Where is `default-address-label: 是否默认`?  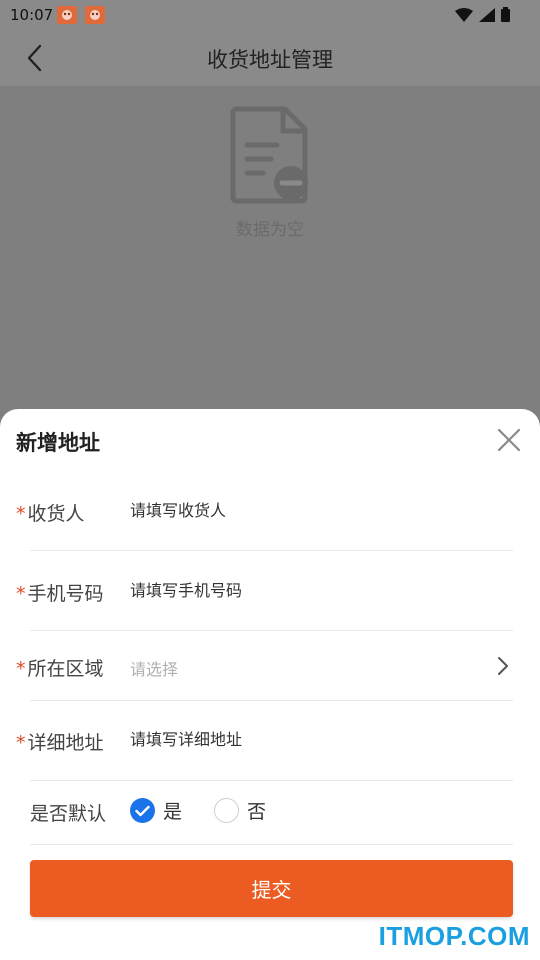 default-address-label: 是否默认 is located at coordinates (68, 814).